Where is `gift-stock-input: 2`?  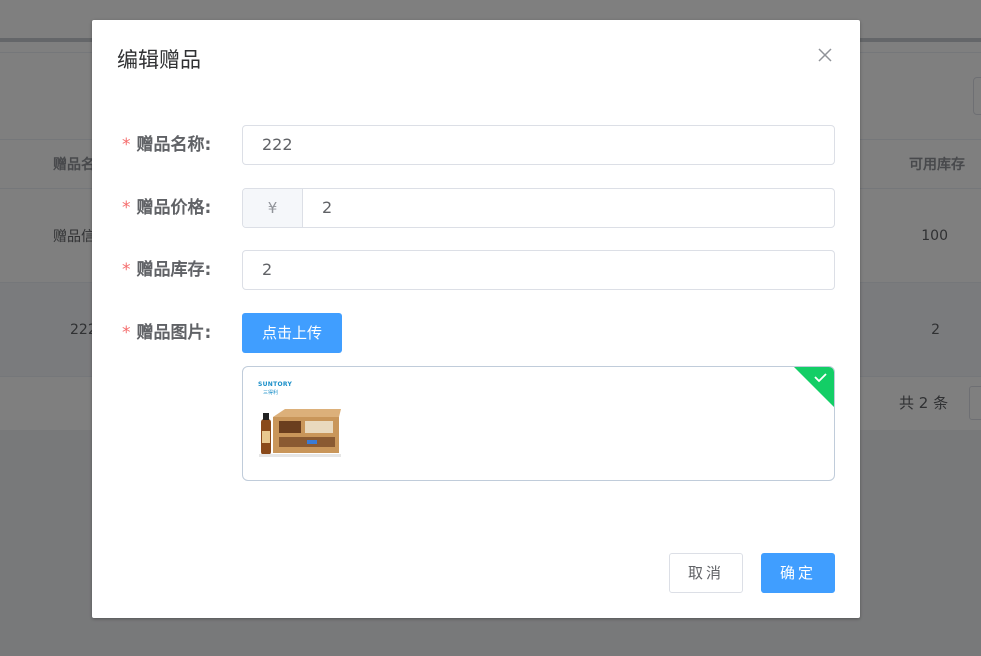
gift-stock-input: 2 is located at coordinates (538, 270).